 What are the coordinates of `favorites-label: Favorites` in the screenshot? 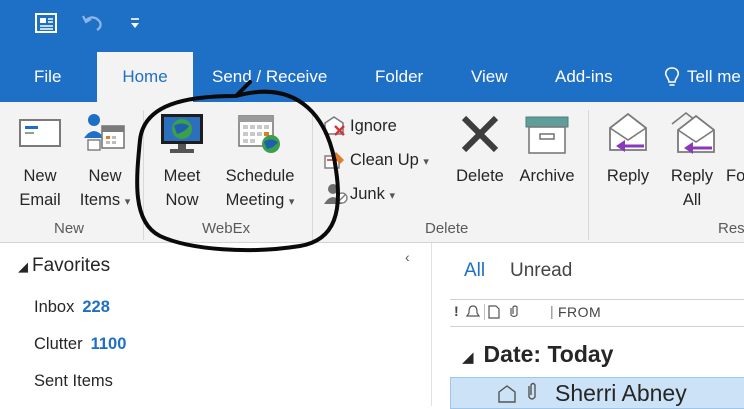 It's located at (71, 265).